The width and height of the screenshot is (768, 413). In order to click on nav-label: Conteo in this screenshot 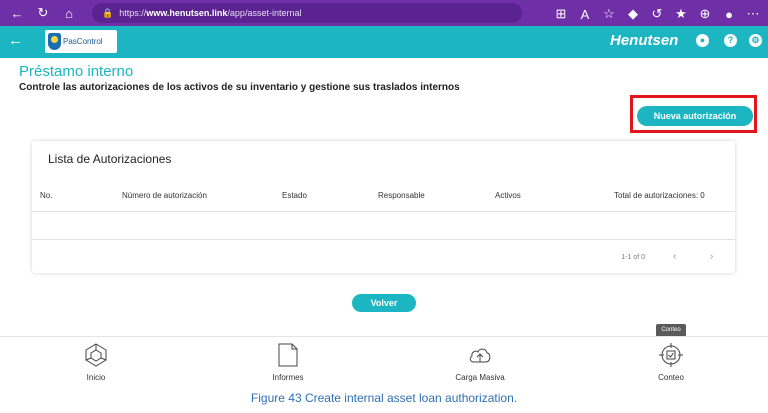, I will do `click(671, 377)`.